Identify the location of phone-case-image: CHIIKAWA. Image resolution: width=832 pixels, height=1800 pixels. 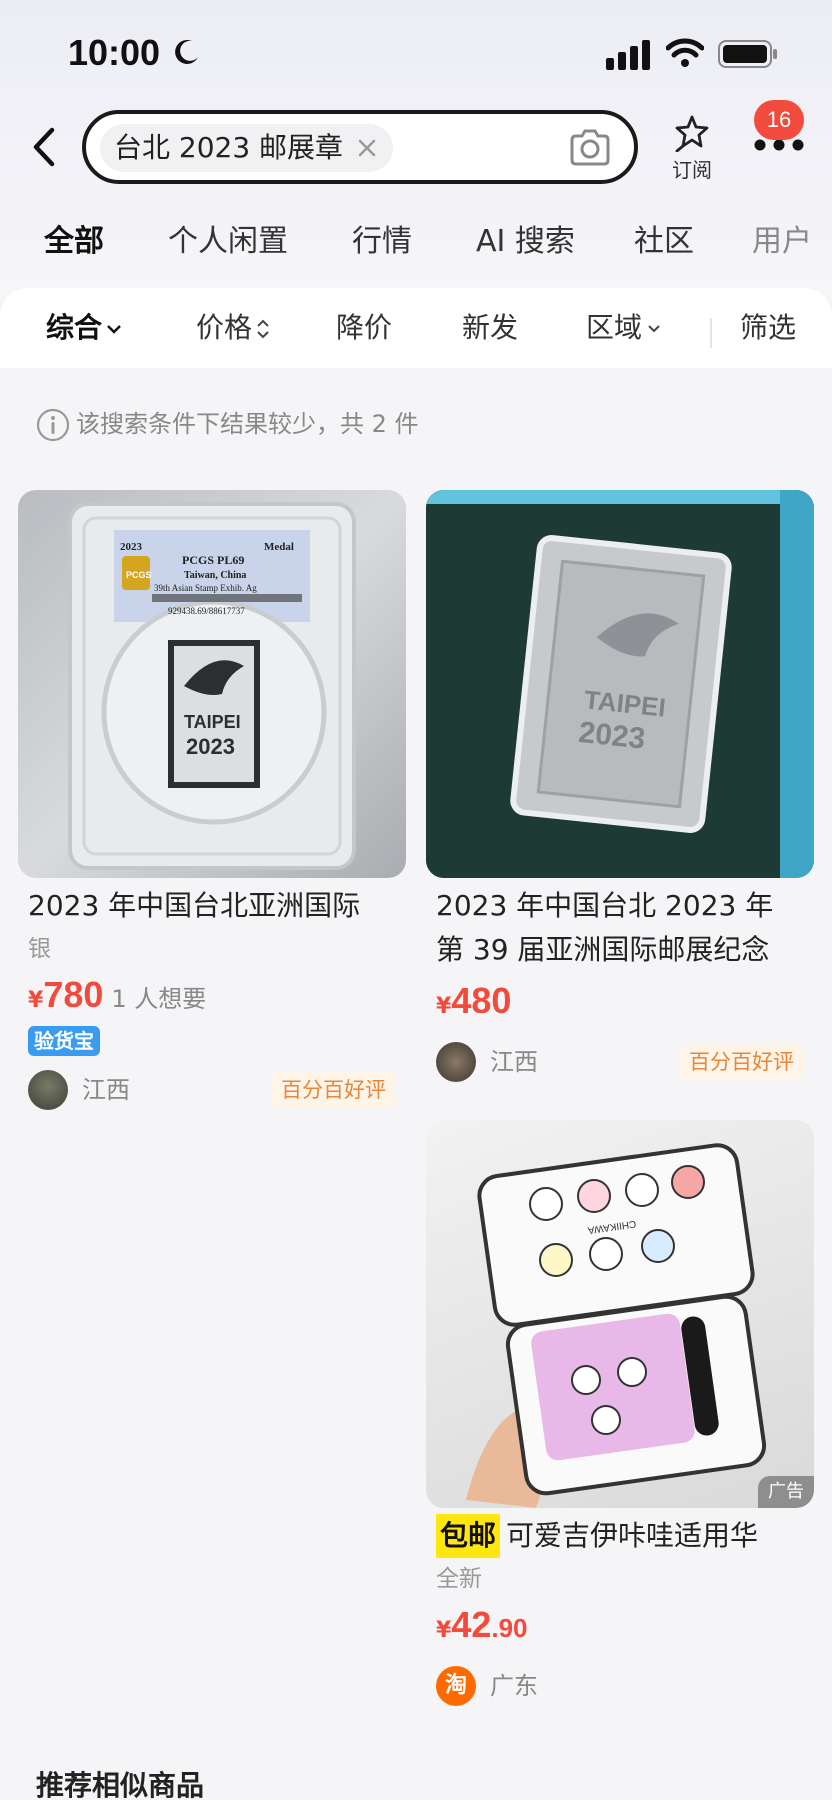
(616, 1325).